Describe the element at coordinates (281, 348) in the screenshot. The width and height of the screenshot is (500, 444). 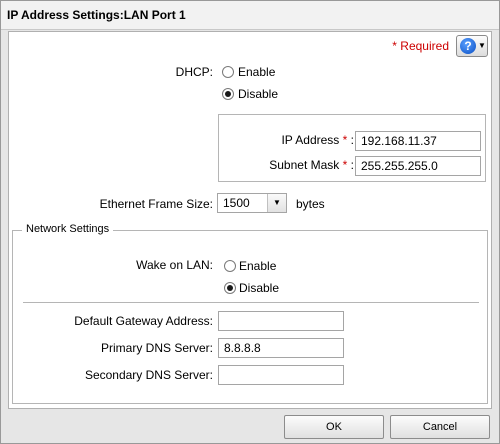
I see `dns1-input: 8.8.8.8` at that location.